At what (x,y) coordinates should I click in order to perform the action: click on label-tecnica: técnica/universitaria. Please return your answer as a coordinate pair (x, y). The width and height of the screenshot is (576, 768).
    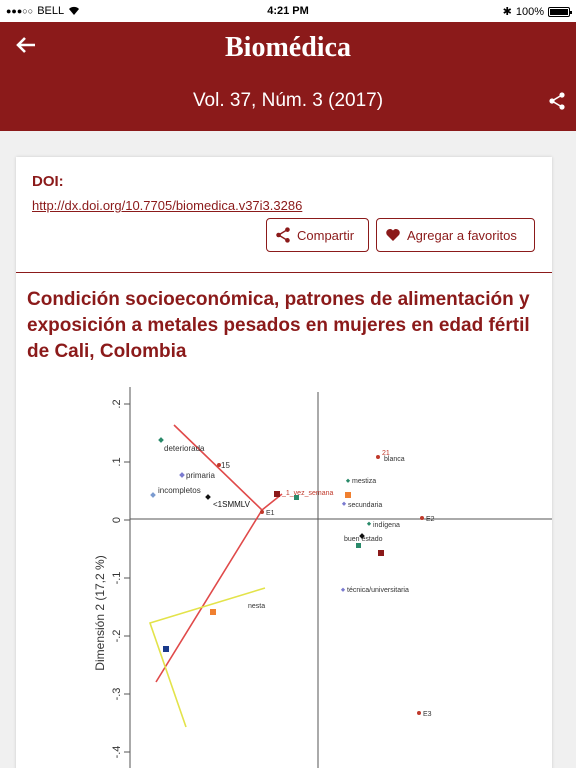
    Looking at the image, I should click on (378, 590).